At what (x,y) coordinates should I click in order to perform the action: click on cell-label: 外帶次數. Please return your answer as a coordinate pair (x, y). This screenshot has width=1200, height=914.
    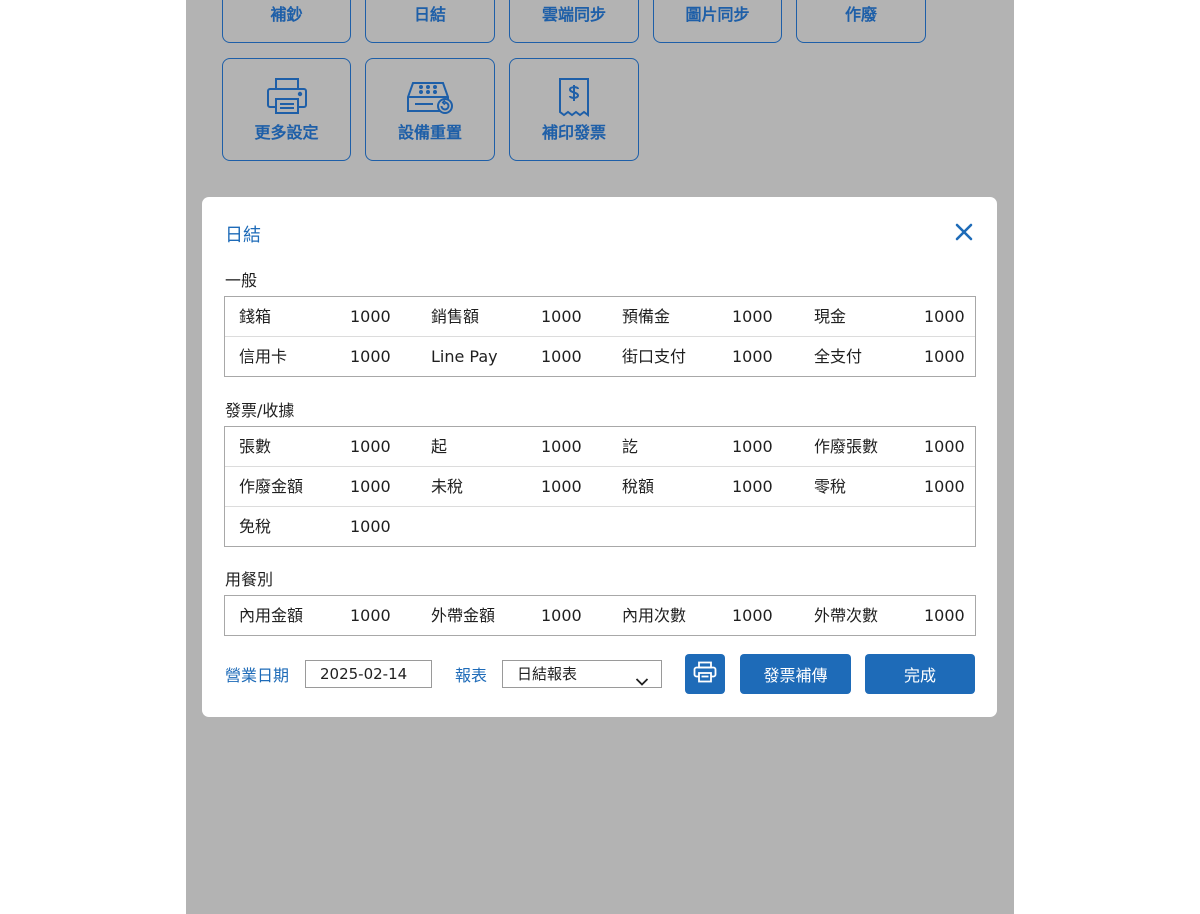
    Looking at the image, I should click on (846, 615).